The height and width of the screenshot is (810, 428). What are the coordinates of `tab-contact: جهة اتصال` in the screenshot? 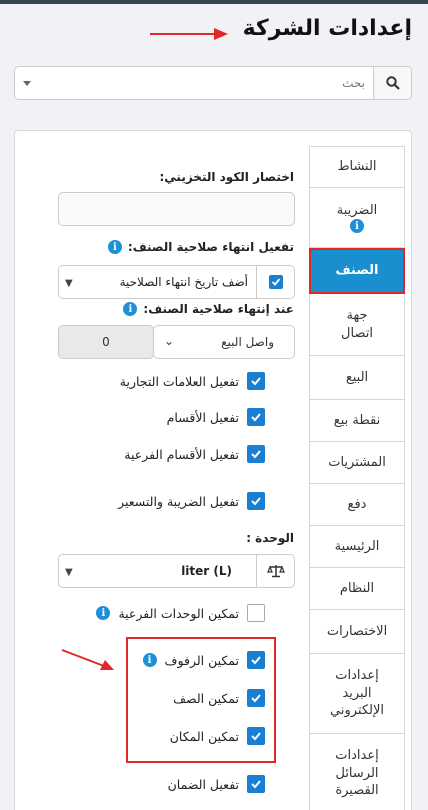 It's located at (357, 325).